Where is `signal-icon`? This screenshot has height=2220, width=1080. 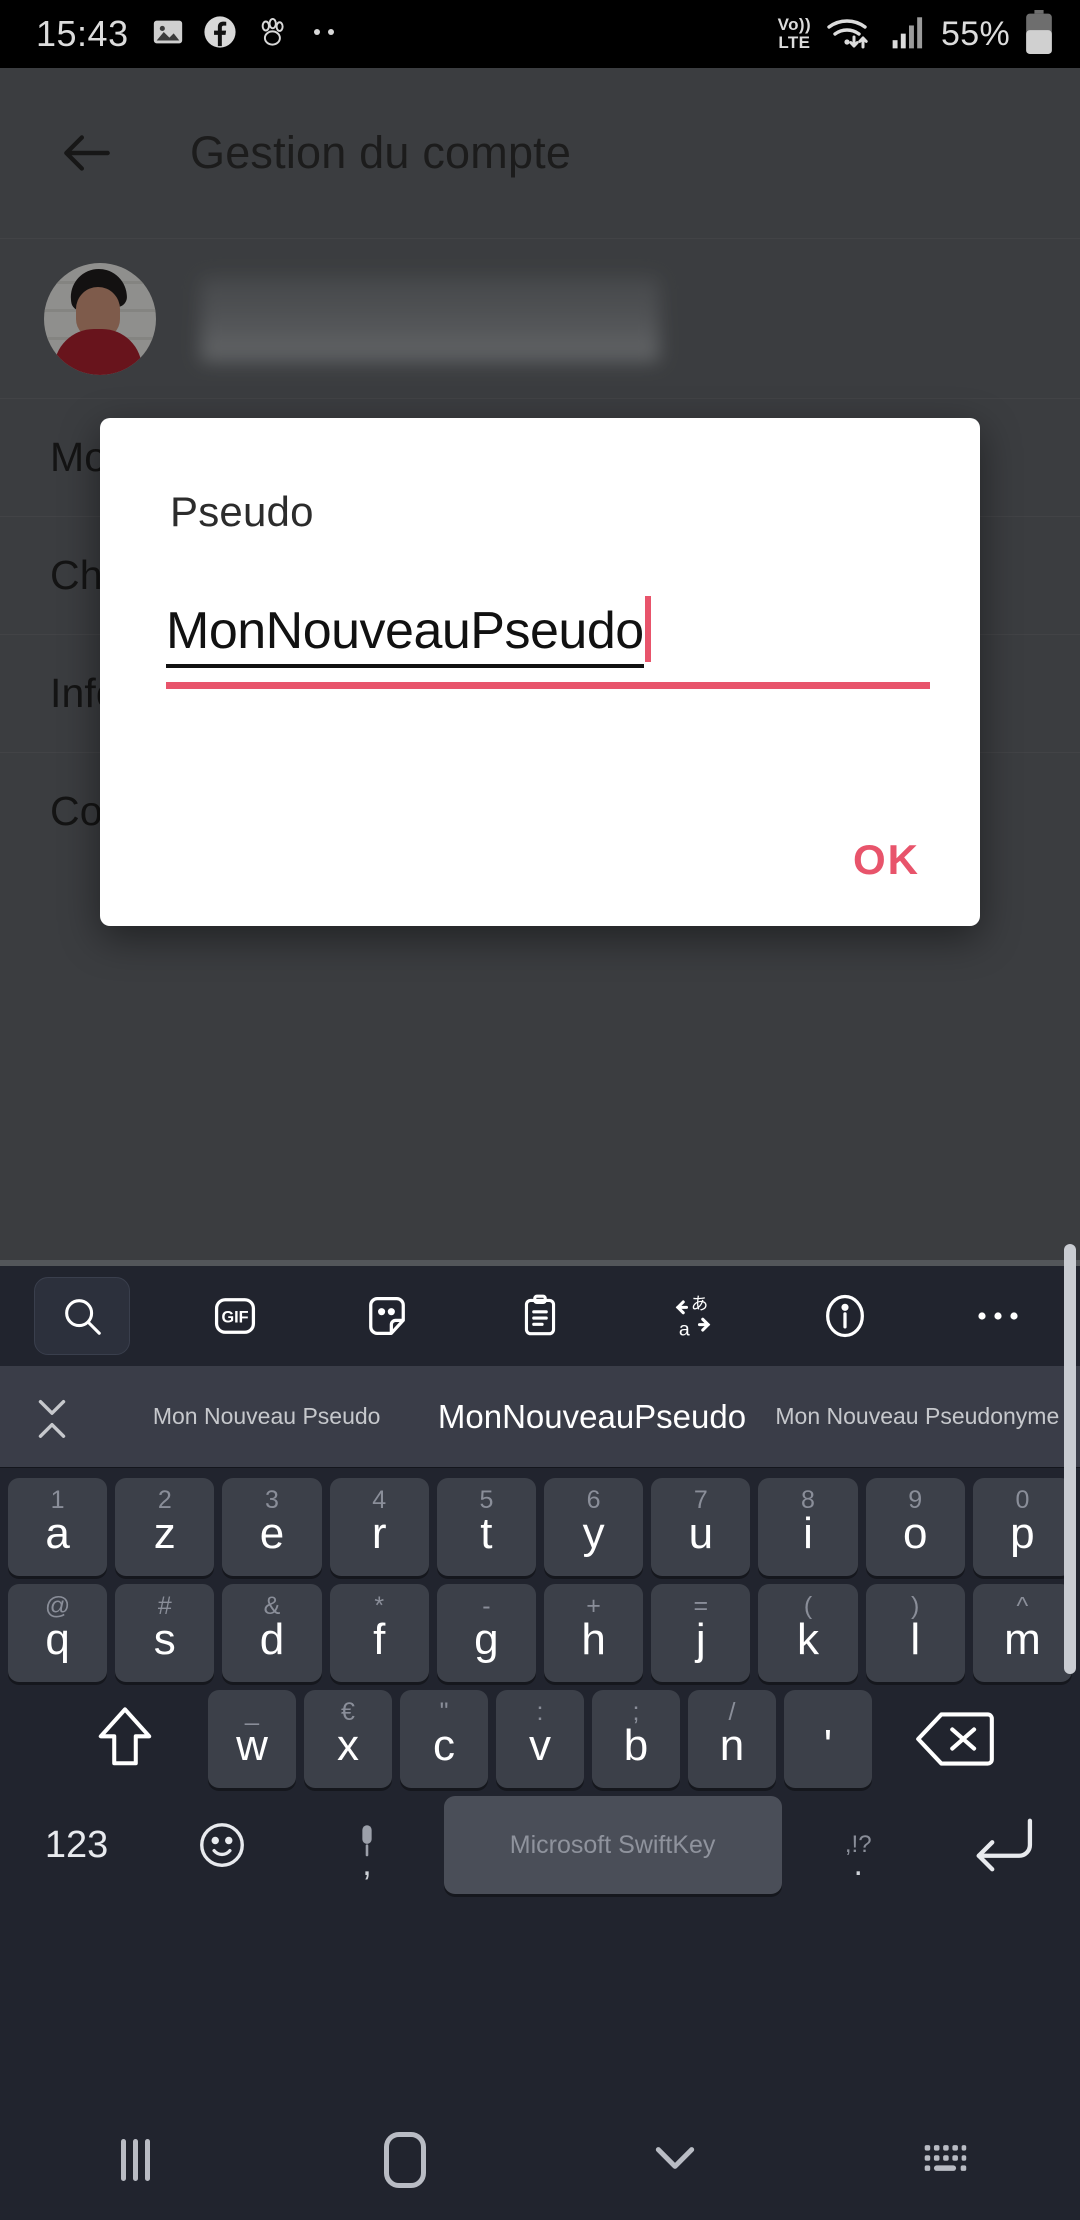 signal-icon is located at coordinates (909, 34).